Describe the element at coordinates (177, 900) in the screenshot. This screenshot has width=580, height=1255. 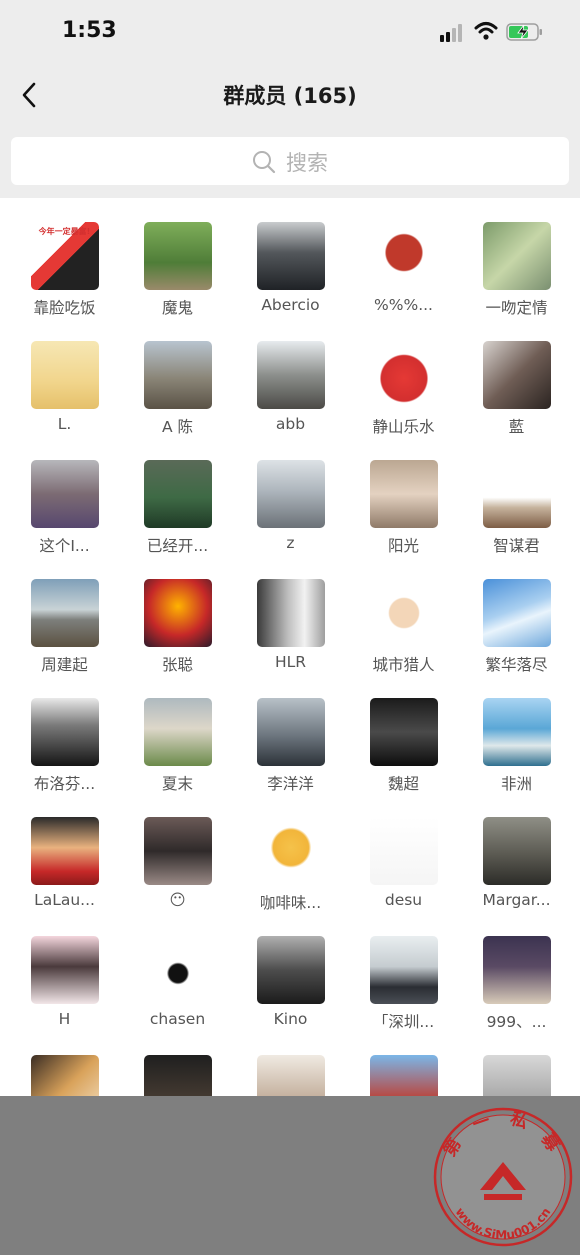
I see `member-name: 😶` at that location.